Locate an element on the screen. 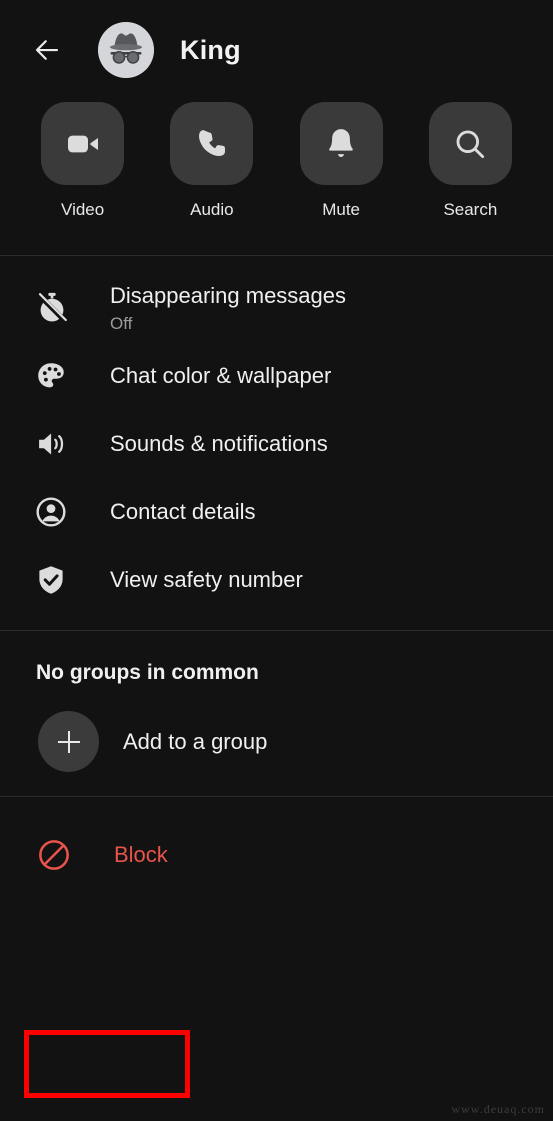  action-mute-tile is located at coordinates (341, 143).